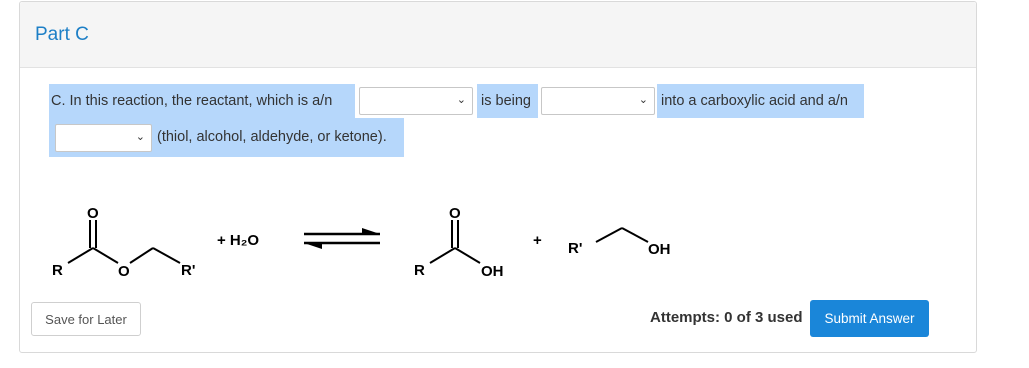 The width and height of the screenshot is (1029, 368). I want to click on plus-sign: +, so click(537, 240).